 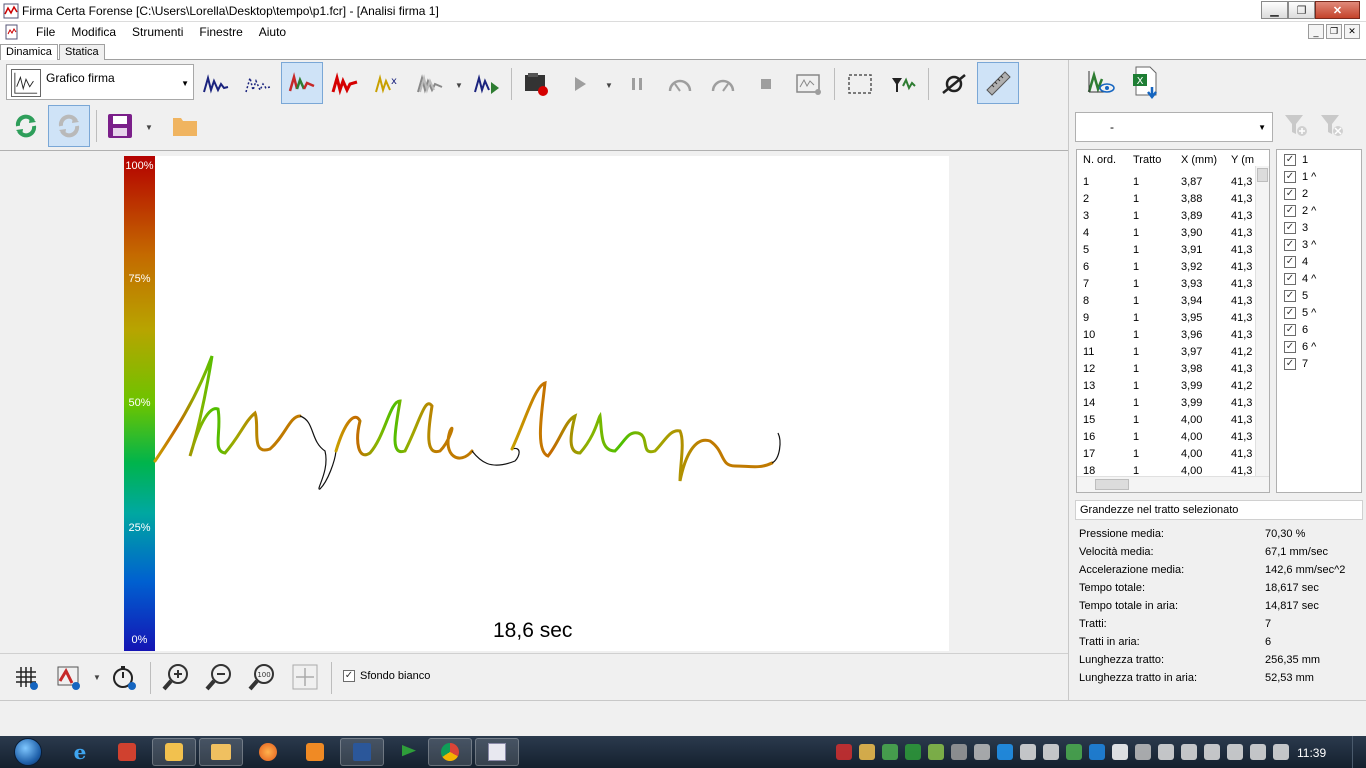 What do you see at coordinates (1167, 337) in the screenshot?
I see `table-row: 10 1 3,96 41,3` at bounding box center [1167, 337].